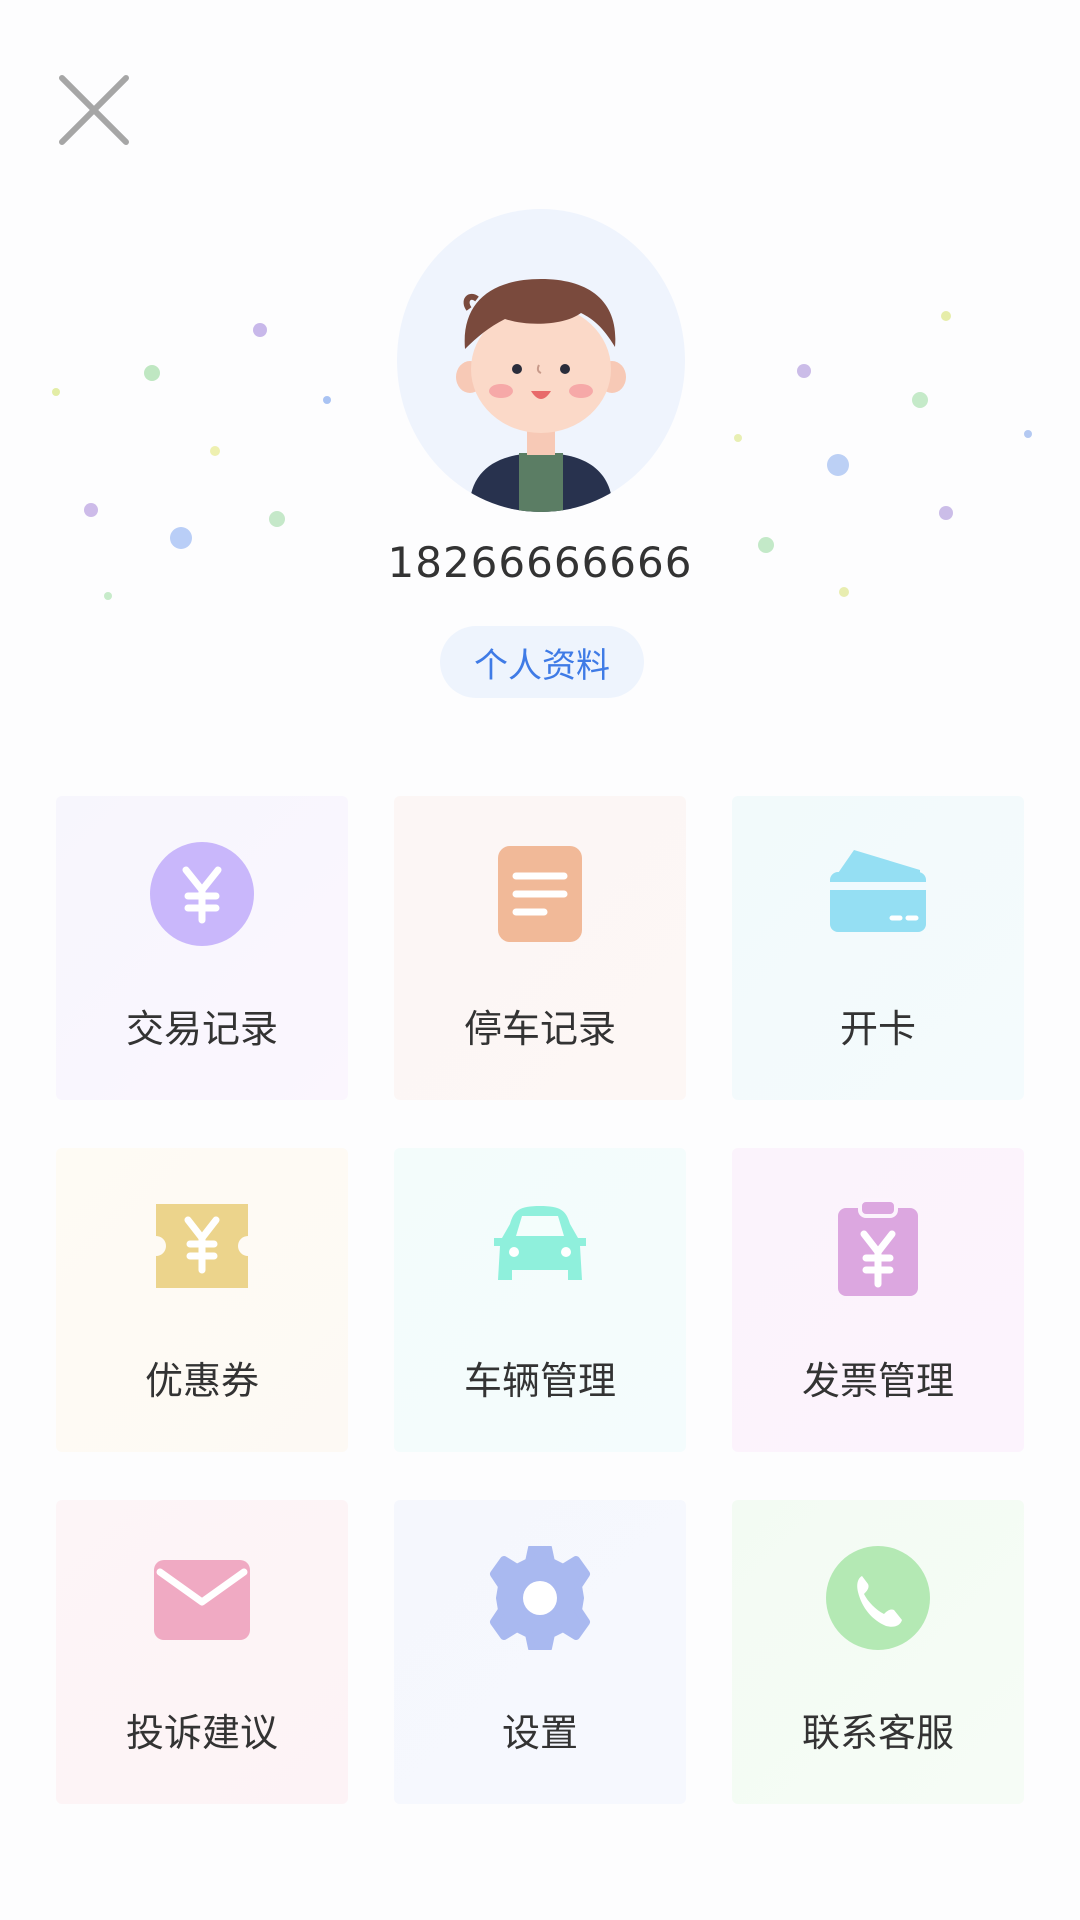 Image resolution: width=1080 pixels, height=1920 pixels. What do you see at coordinates (877, 1029) in the screenshot?
I see `menu-item-label: 开卡` at bounding box center [877, 1029].